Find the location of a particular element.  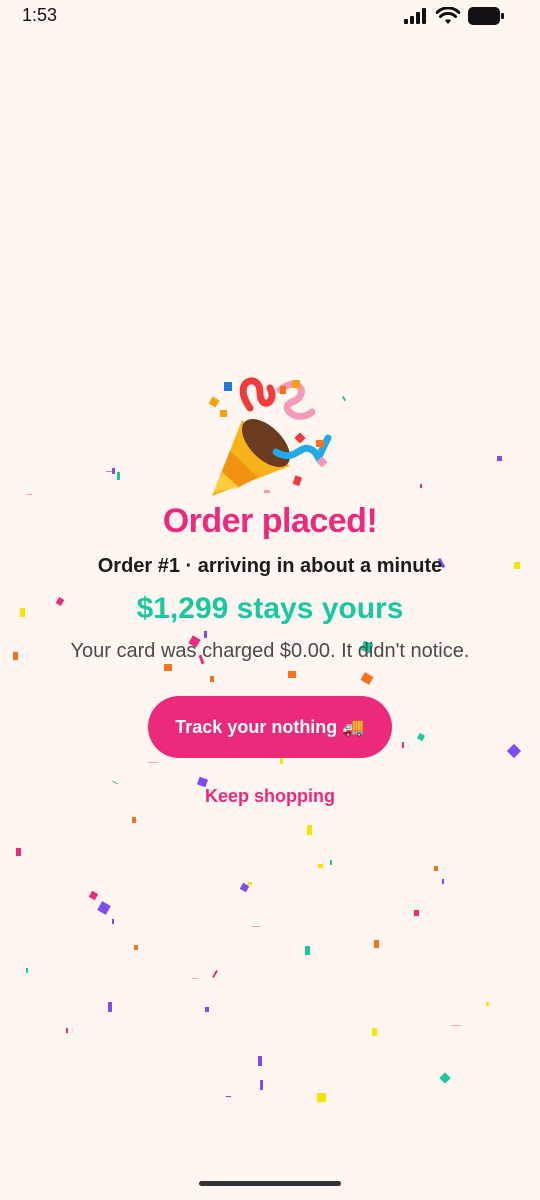

order-summary: Order #1 · arriving in about a minute is located at coordinates (270, 566).